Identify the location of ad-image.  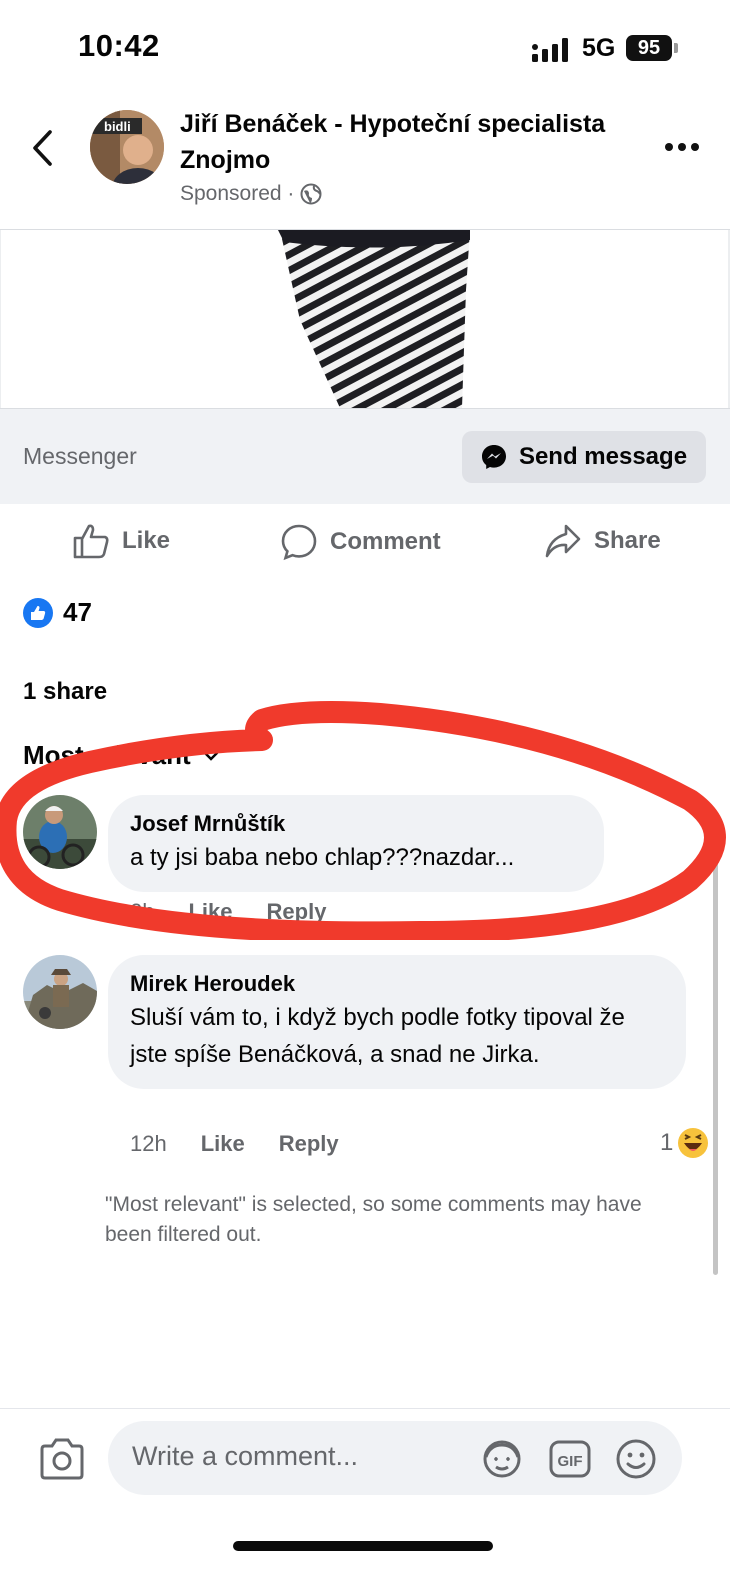
(365, 319).